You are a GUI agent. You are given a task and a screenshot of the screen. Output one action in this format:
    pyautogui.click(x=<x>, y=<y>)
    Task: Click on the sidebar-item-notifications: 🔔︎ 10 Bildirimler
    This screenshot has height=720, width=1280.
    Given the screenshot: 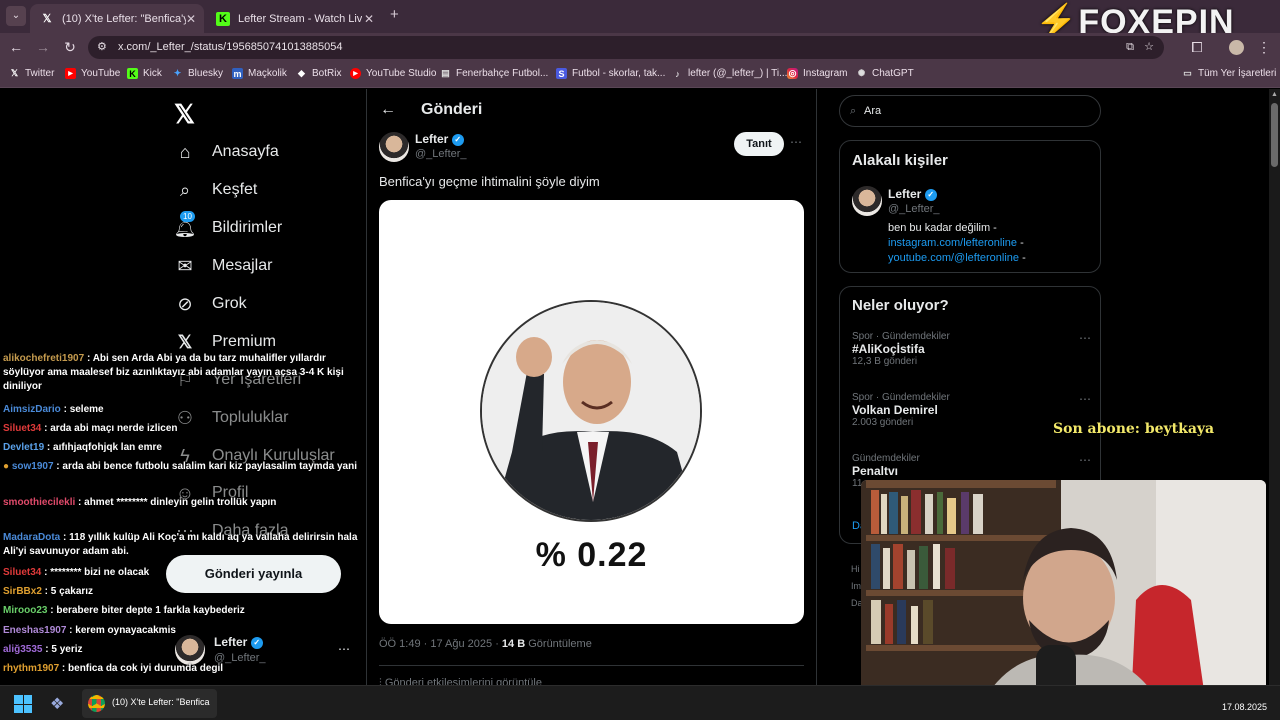 What is the action you would take?
    pyautogui.click(x=228, y=225)
    